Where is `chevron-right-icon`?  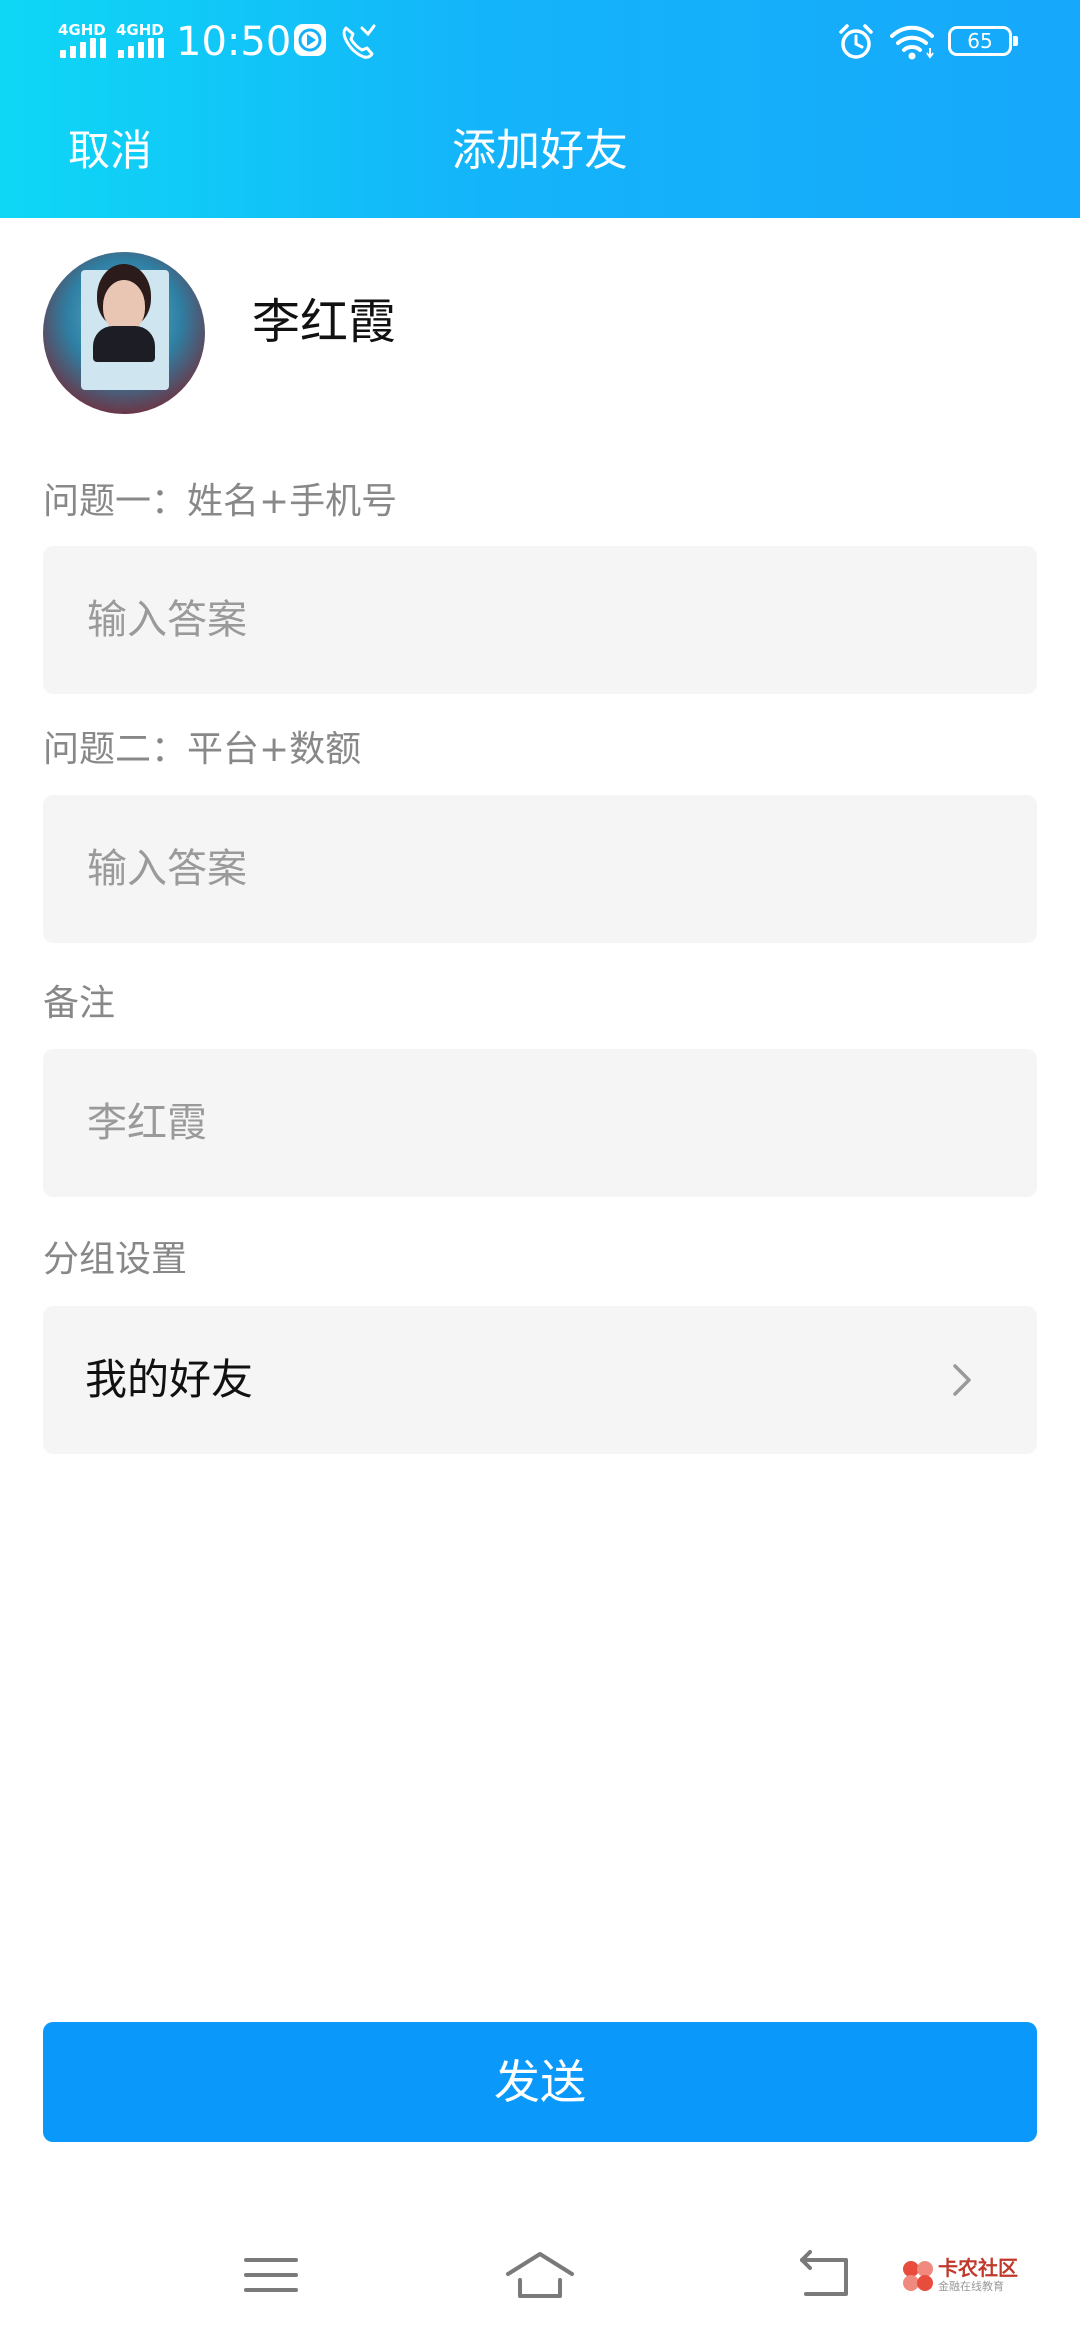
chevron-right-icon is located at coordinates (962, 1380).